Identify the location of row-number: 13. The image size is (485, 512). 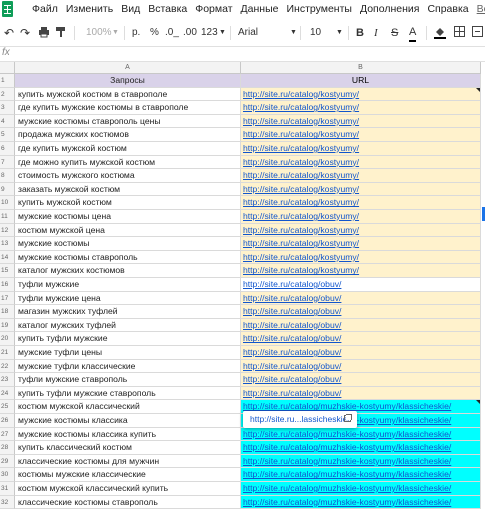
(7, 244).